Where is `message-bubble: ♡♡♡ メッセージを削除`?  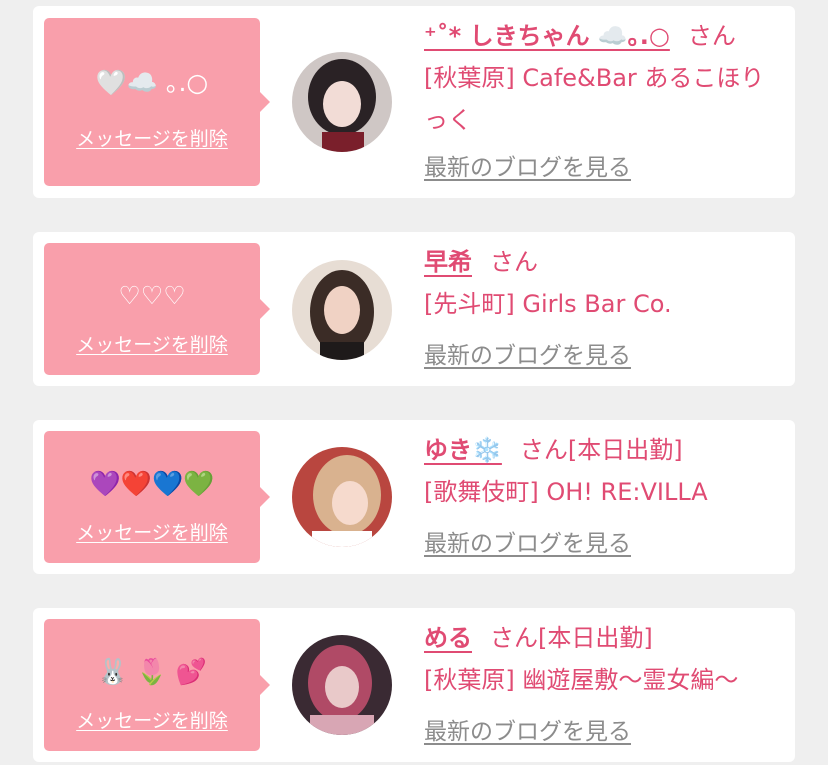 message-bubble: ♡♡♡ メッセージを削除 is located at coordinates (157, 309).